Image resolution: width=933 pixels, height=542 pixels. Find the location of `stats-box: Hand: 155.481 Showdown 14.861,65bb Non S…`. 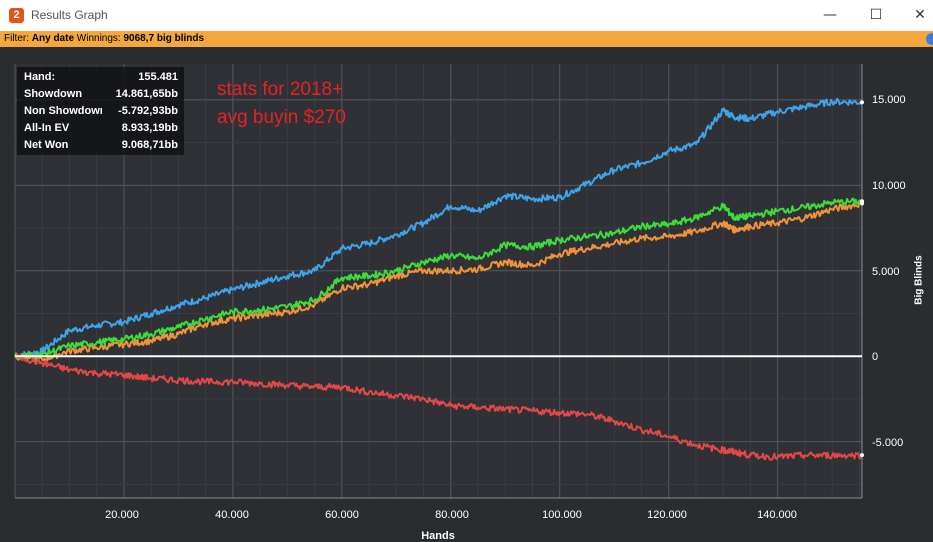

stats-box: Hand: 155.481 Showdown 14.861,65bb Non S… is located at coordinates (100, 111).